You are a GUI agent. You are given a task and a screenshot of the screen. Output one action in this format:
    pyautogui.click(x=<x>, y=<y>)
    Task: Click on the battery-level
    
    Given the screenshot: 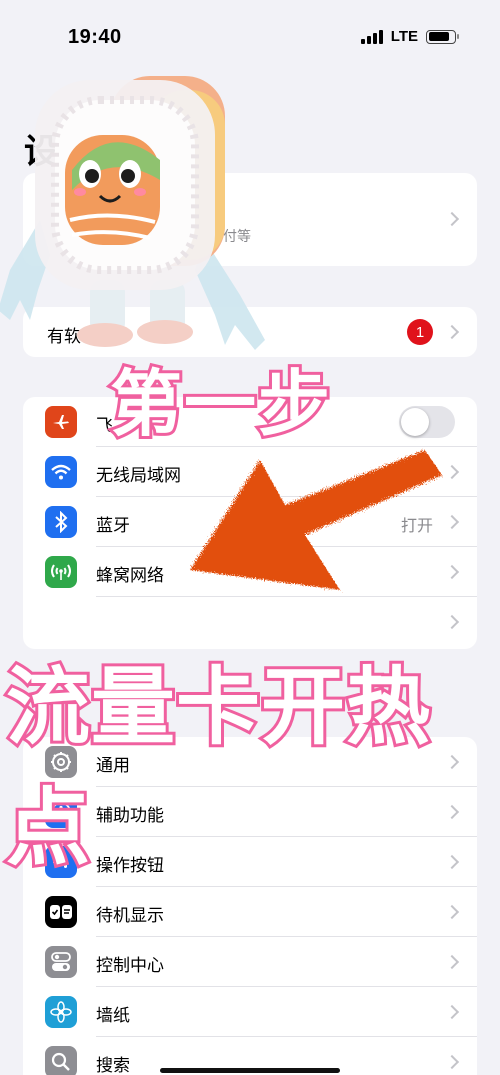 What is the action you would take?
    pyautogui.click(x=438, y=36)
    